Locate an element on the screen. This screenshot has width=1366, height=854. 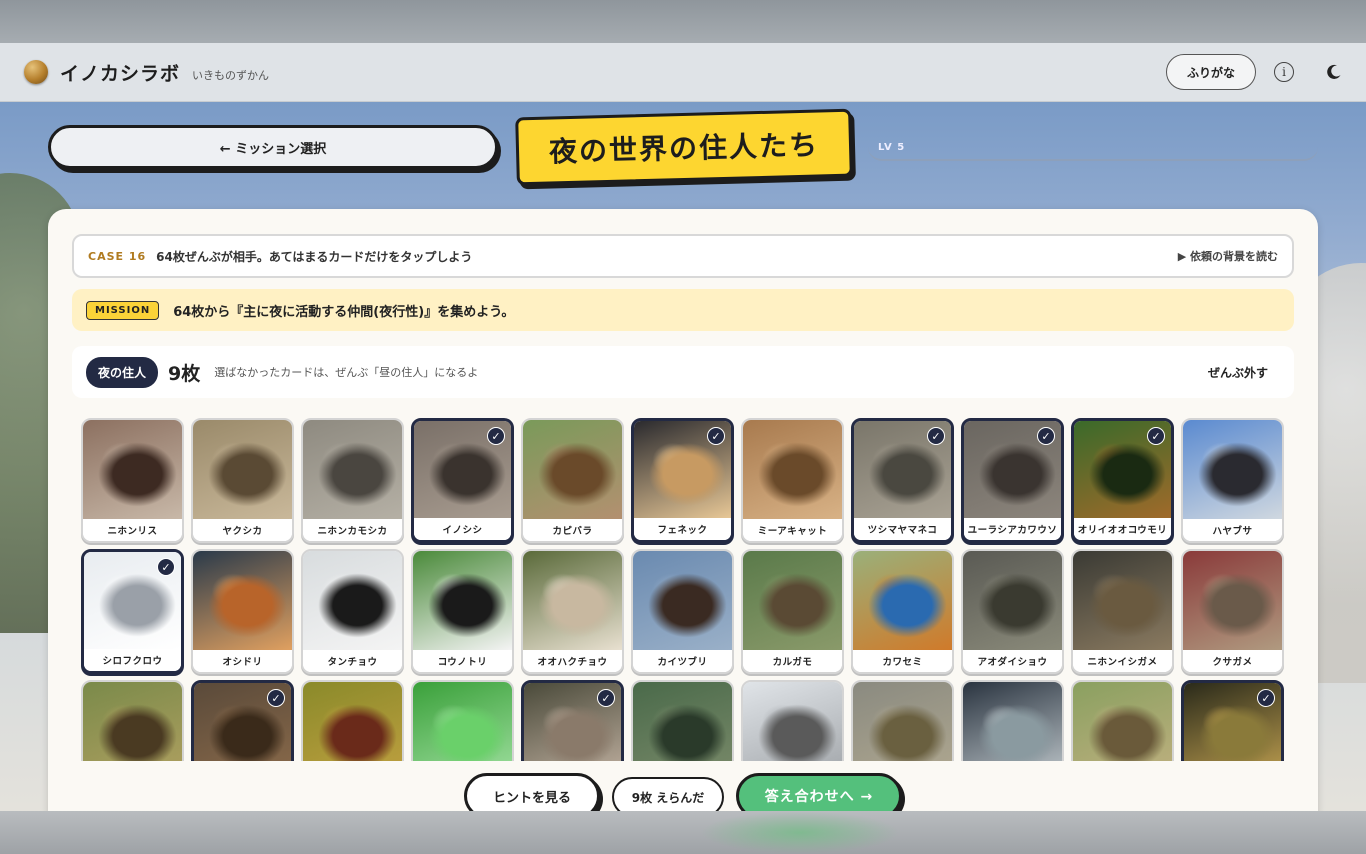
selected-count-pill: 9枚 えらんだ is located at coordinates (668, 794).